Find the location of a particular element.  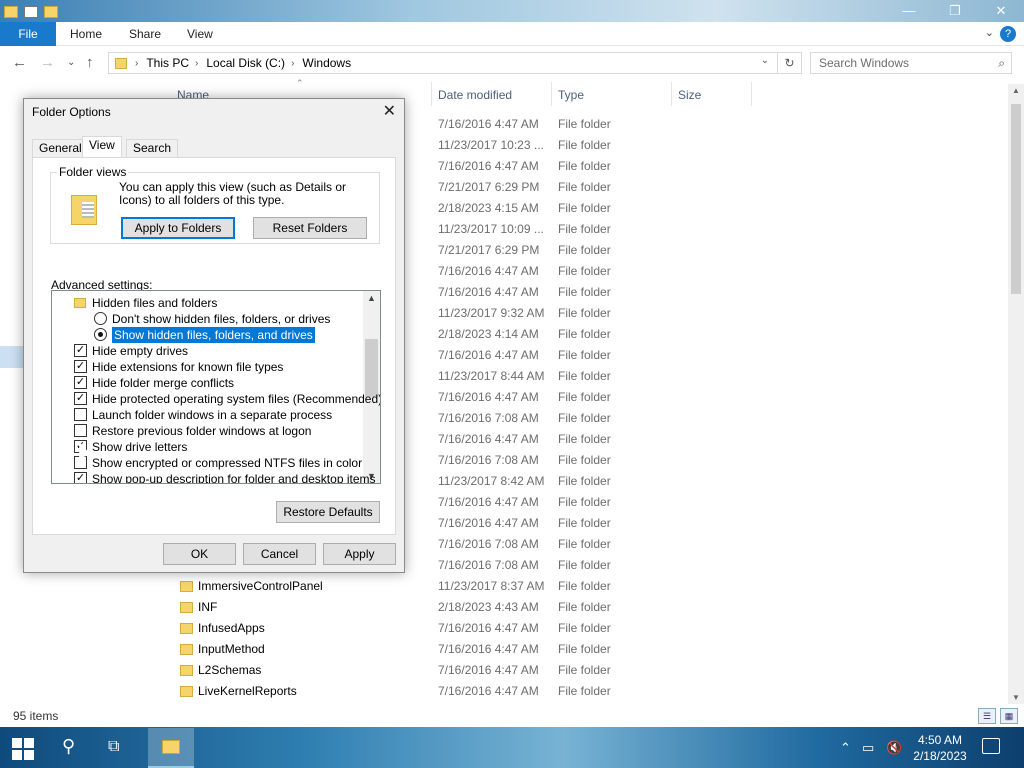

tab-general: General is located at coordinates (60, 148).